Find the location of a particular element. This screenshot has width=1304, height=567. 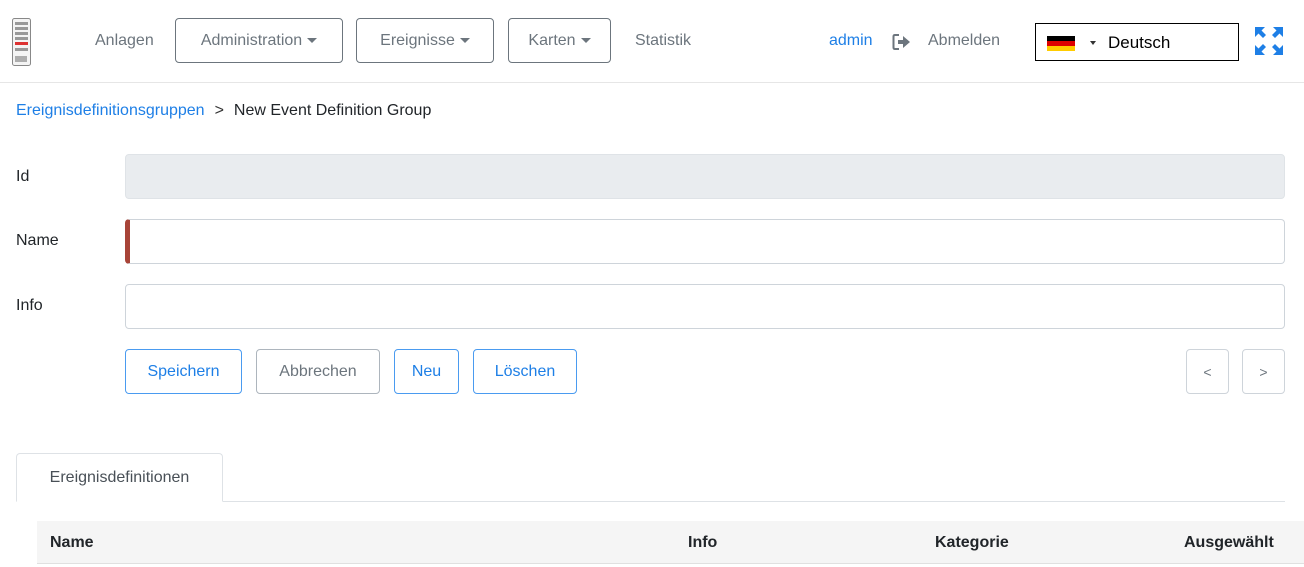

name-label: Name is located at coordinates (37, 240).